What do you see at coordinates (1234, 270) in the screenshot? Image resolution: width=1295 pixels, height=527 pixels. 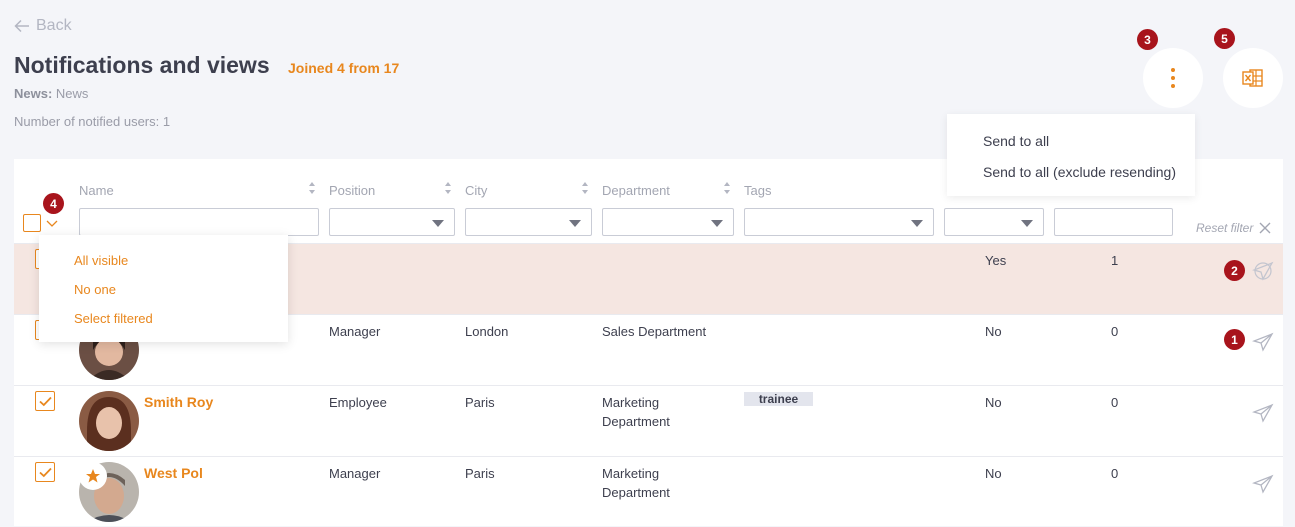 I see `step-badge-2: 2` at bounding box center [1234, 270].